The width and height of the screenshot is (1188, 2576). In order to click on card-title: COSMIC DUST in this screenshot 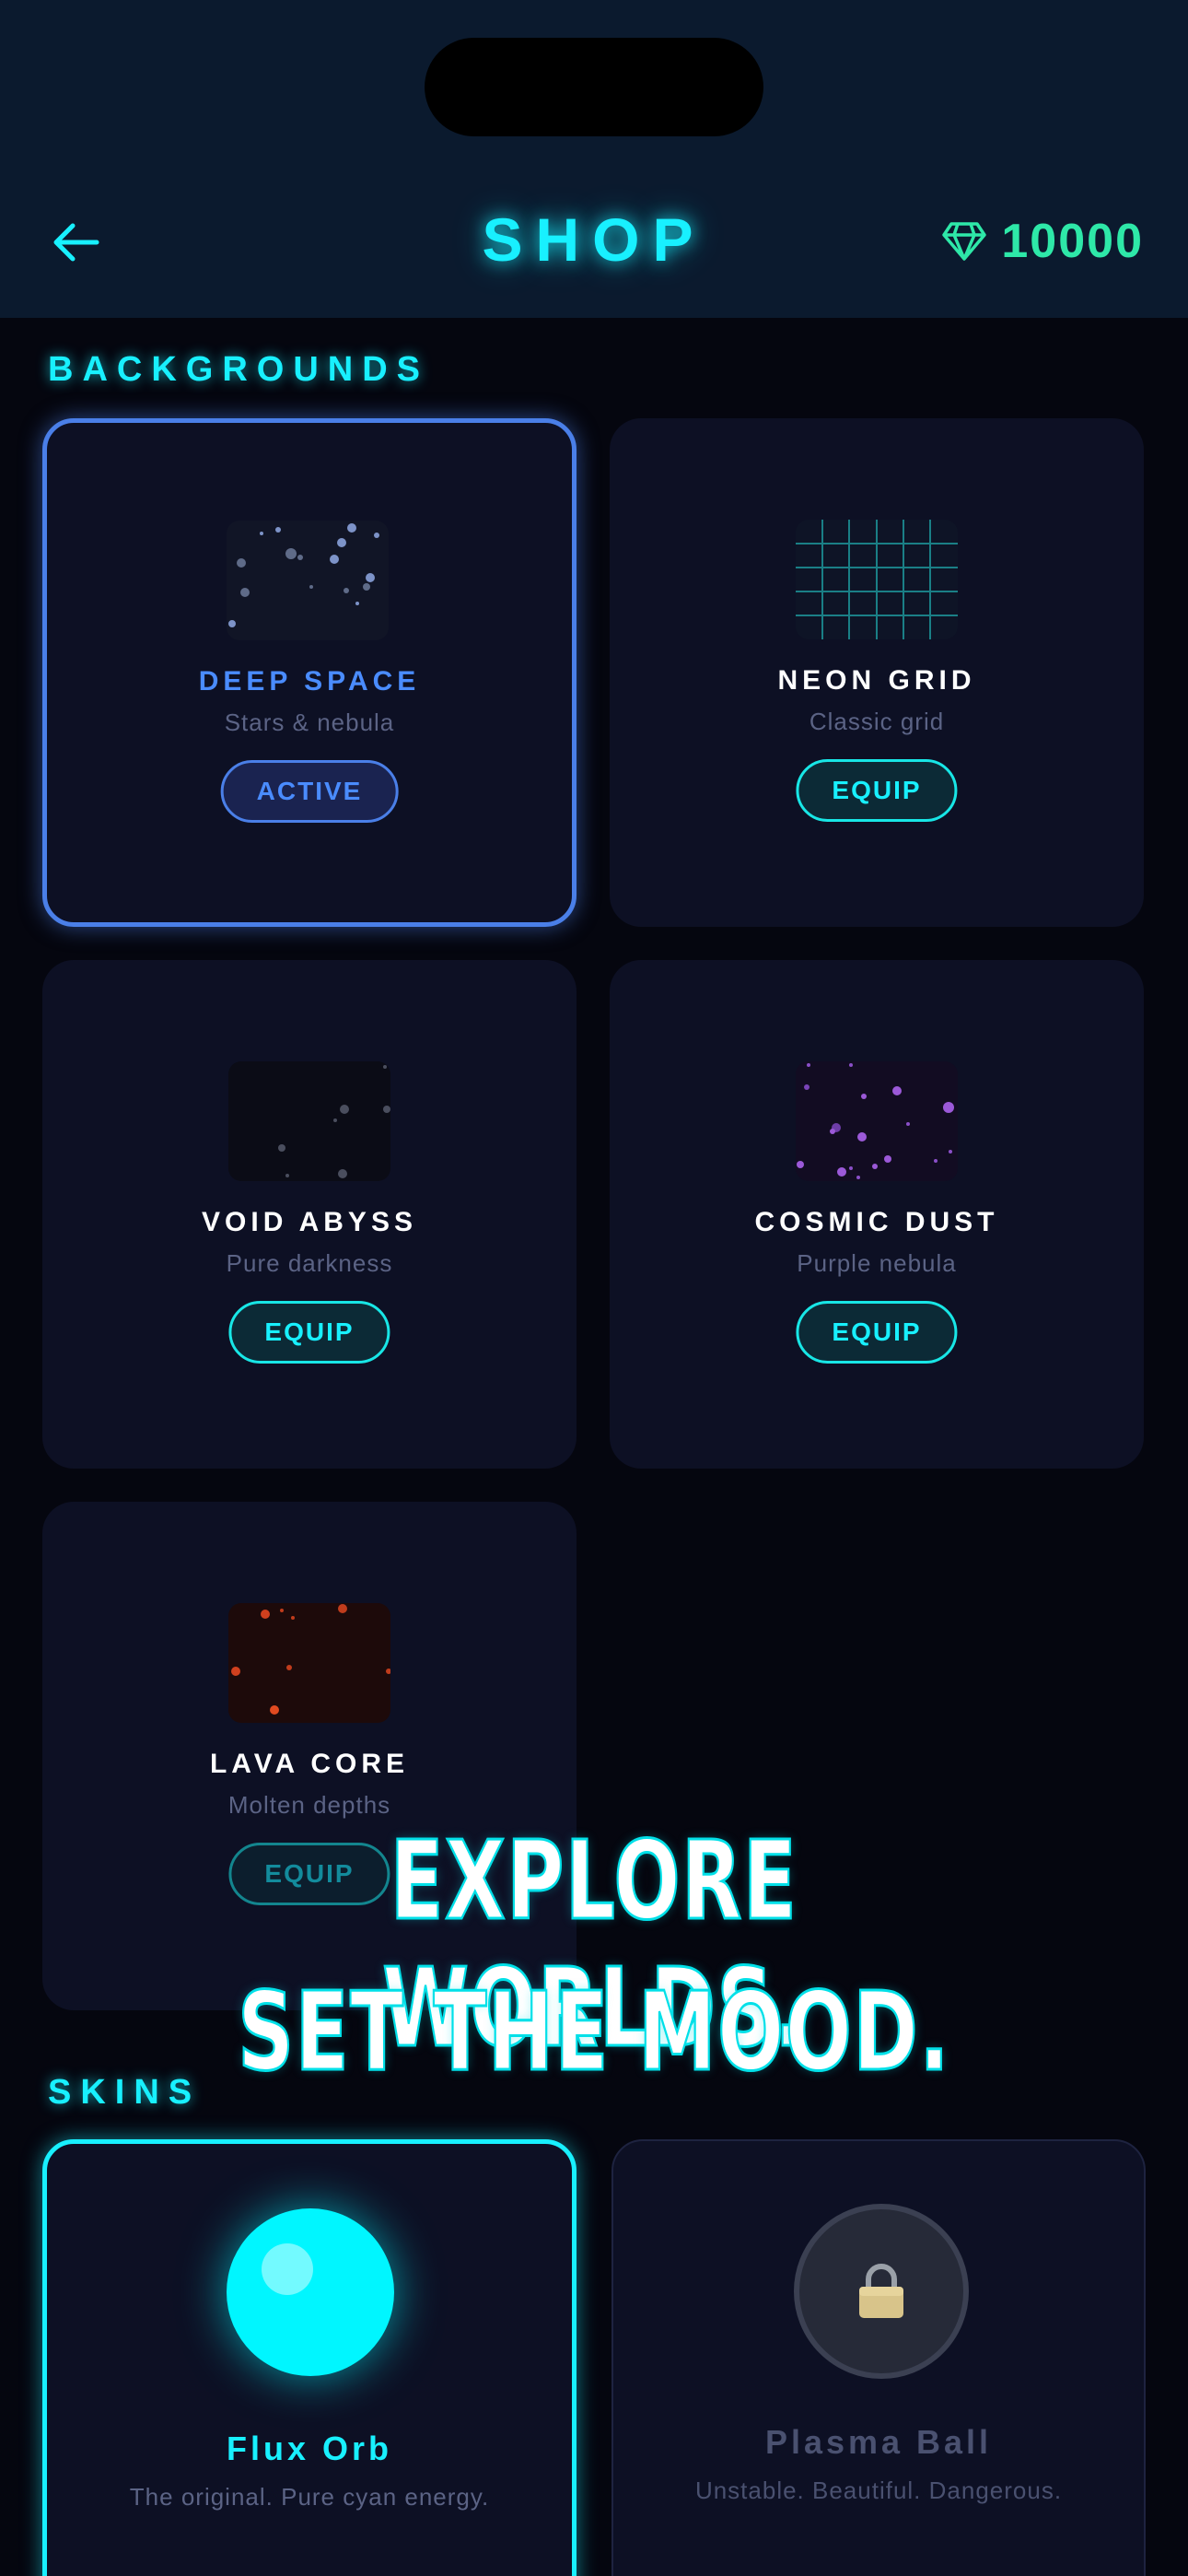, I will do `click(876, 1222)`.